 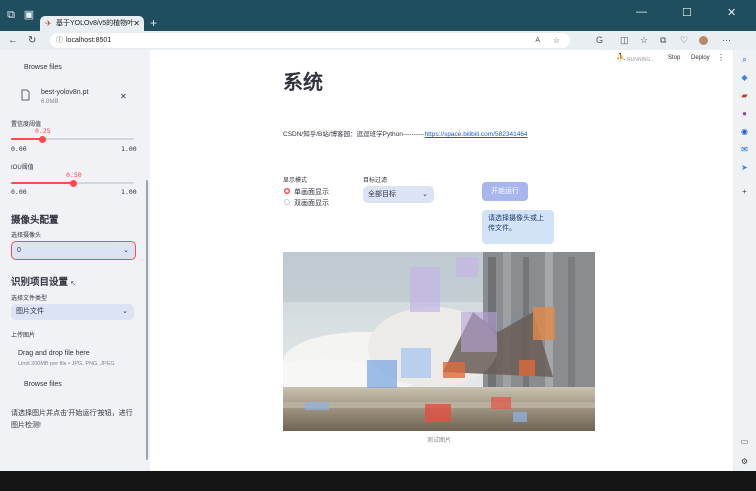 What do you see at coordinates (556, 40) in the screenshot?
I see `favorite-star-icon: ☆` at bounding box center [556, 40].